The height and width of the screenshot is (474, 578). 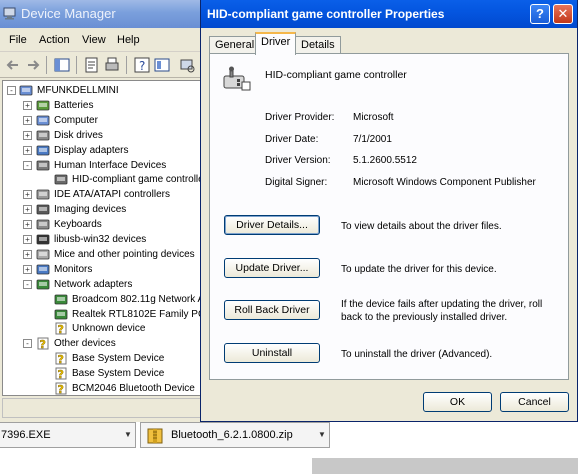 I want to click on menu-action: Action, so click(x=54, y=40).